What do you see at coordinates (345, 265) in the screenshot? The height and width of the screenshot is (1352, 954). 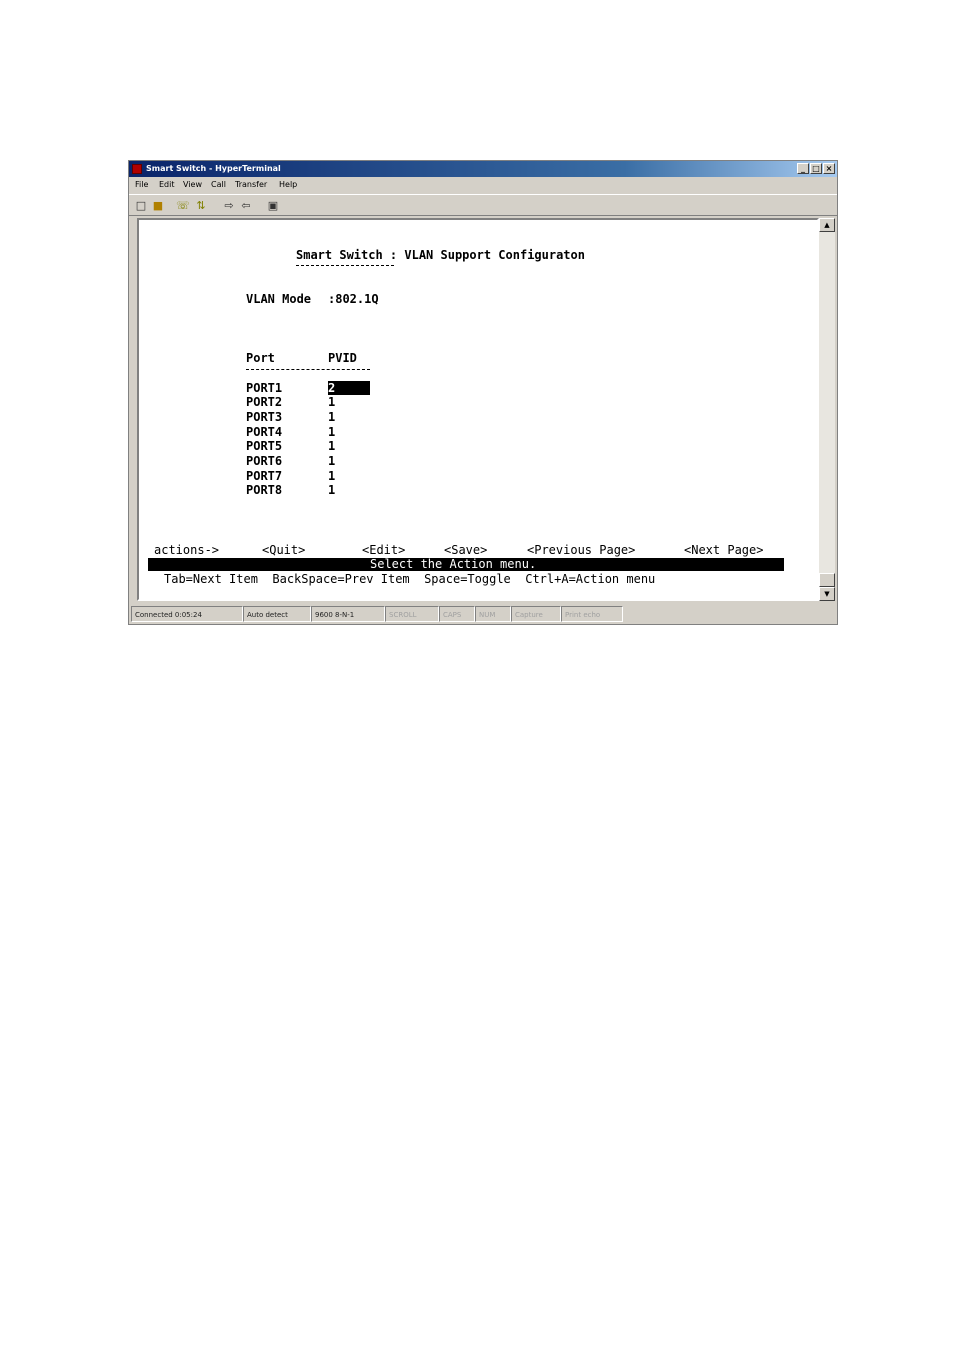 I see `title-underline` at bounding box center [345, 265].